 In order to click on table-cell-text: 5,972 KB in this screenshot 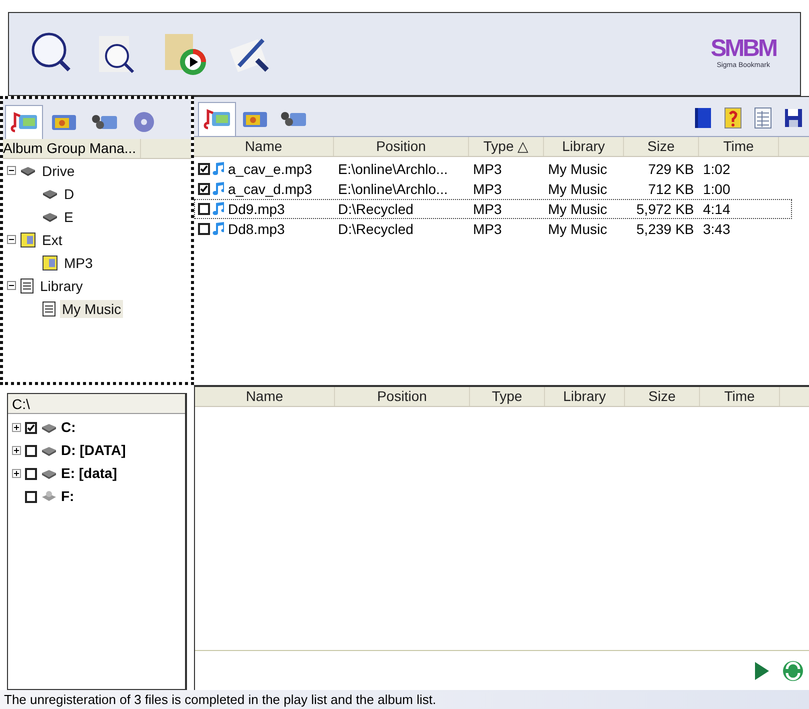, I will do `click(665, 209)`.